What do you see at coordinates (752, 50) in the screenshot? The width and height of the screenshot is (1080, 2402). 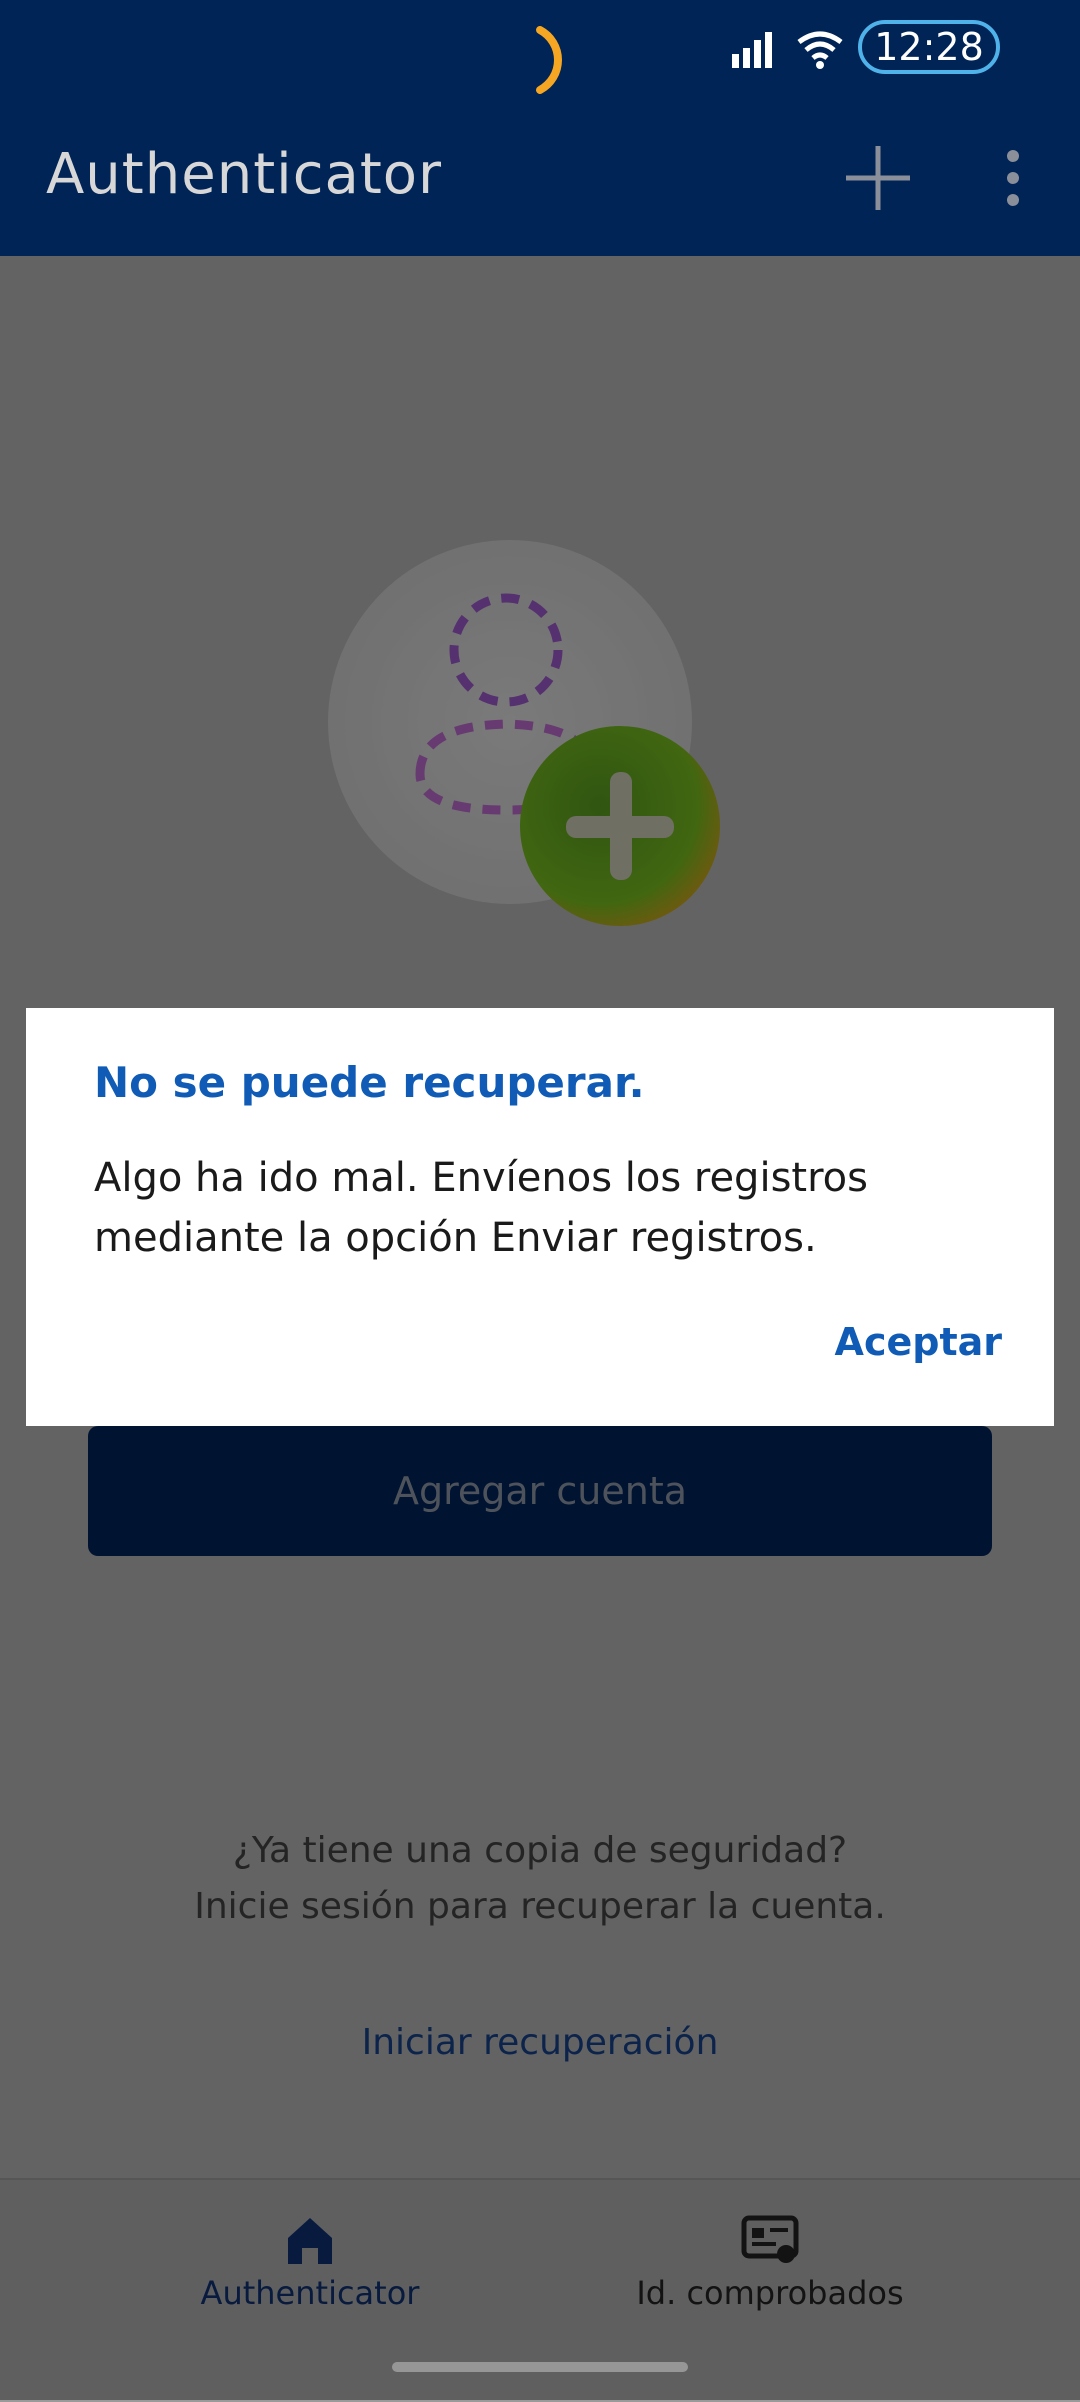 I see `signal-icon` at bounding box center [752, 50].